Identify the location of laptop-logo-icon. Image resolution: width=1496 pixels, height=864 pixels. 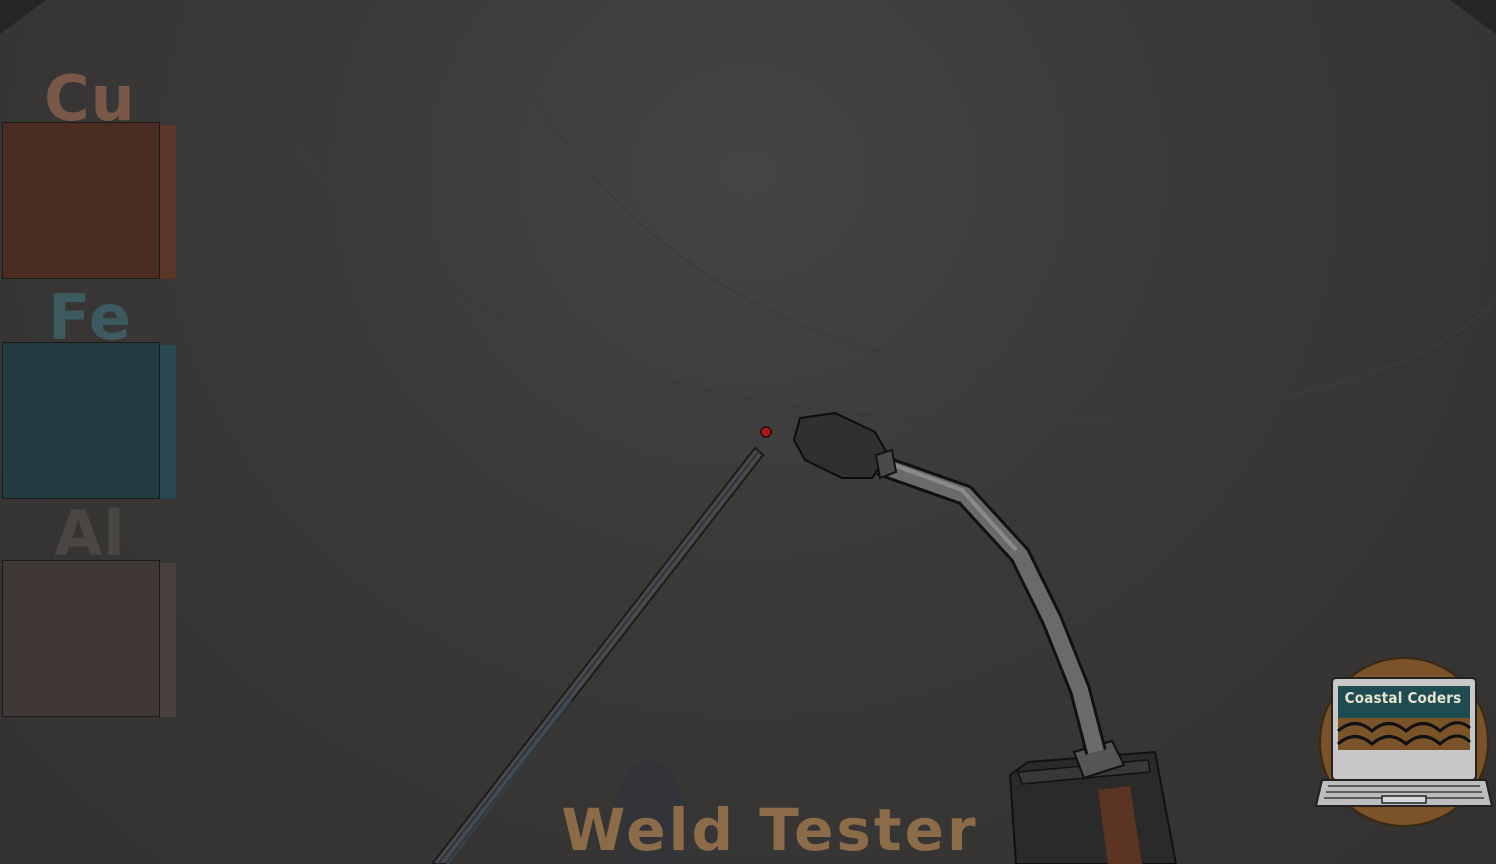
(1404, 742).